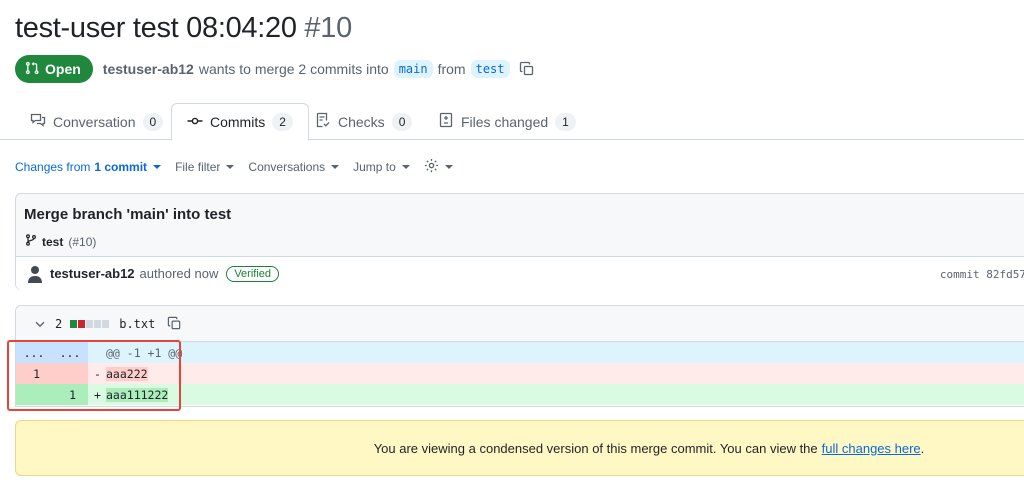 The height and width of the screenshot is (496, 1024). What do you see at coordinates (128, 214) in the screenshot?
I see `commit-title: Merge branch 'main' into test` at bounding box center [128, 214].